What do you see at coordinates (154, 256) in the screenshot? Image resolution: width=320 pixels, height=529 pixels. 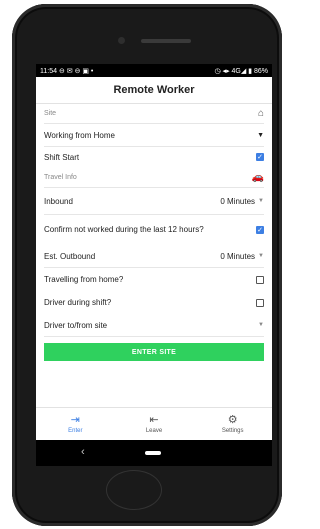 I see `est-outbound-row: Est. Outbound 0 Minutes ▼` at bounding box center [154, 256].